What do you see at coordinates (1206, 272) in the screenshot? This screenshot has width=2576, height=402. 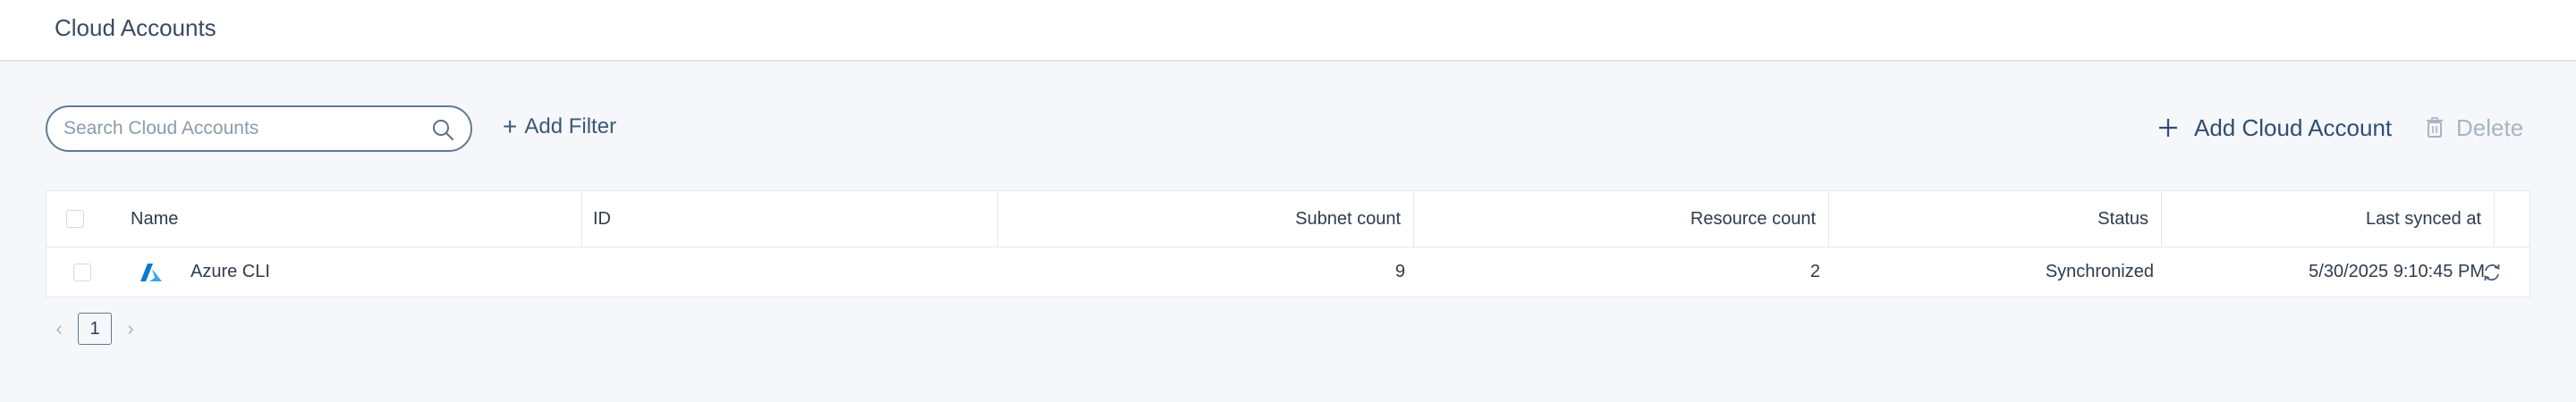 I see `row-subnet-count-cell: 9` at bounding box center [1206, 272].